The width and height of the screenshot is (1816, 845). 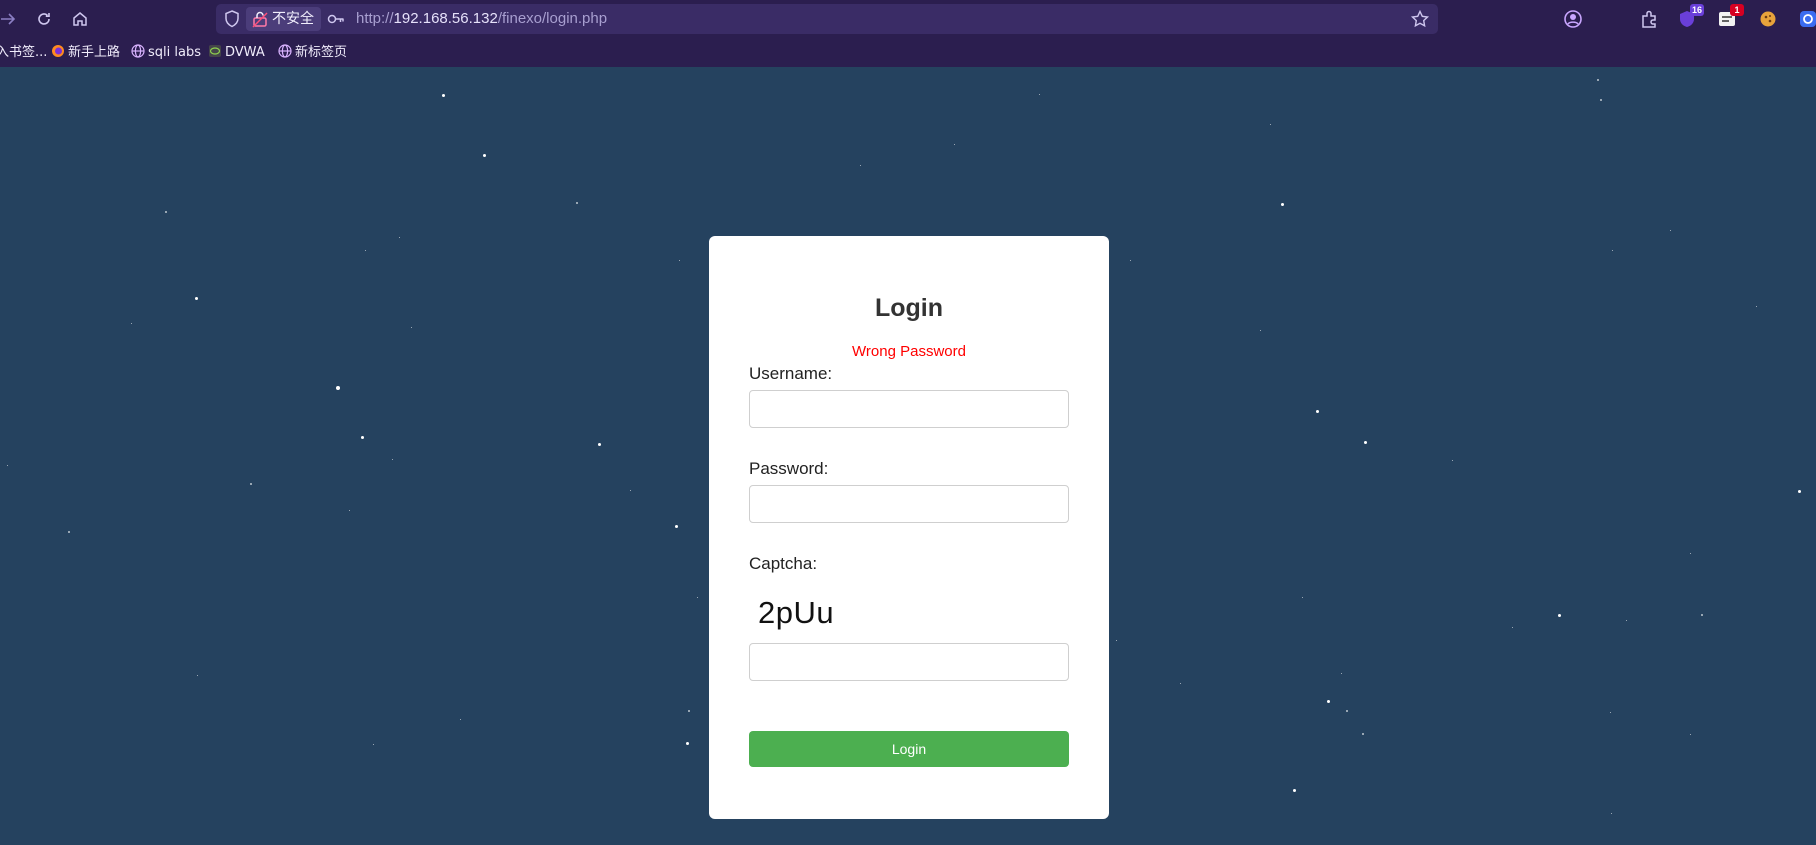 What do you see at coordinates (166, 52) in the screenshot?
I see `bookmark-sqli-labs: sqli labs` at bounding box center [166, 52].